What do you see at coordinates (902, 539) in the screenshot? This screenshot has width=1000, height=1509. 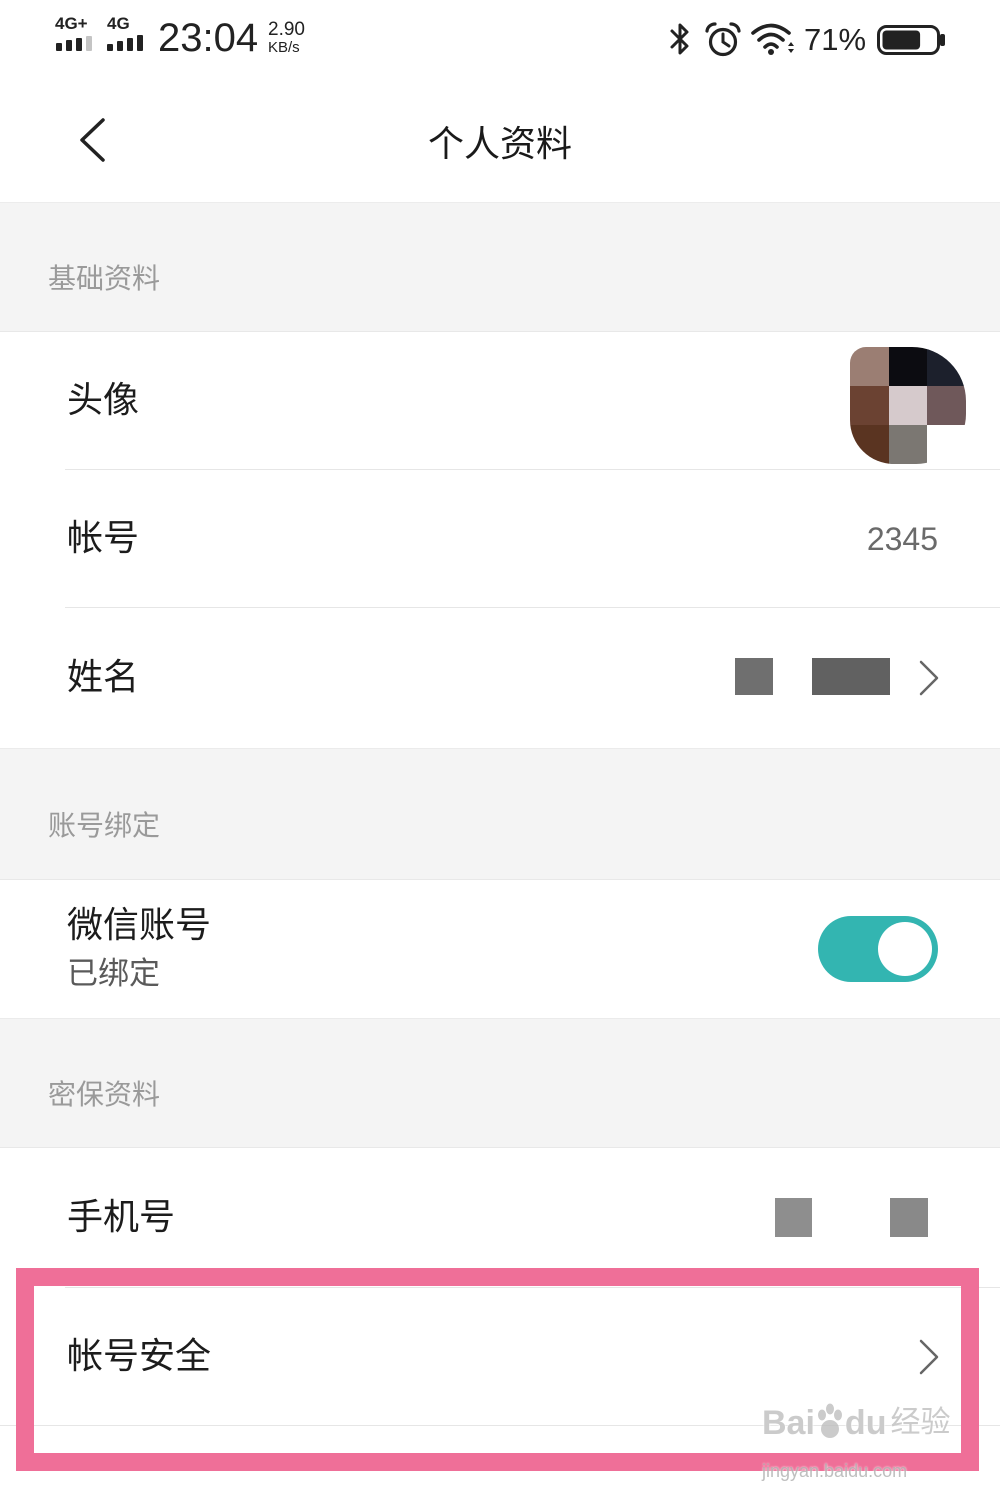 I see `account-value: 2345` at bounding box center [902, 539].